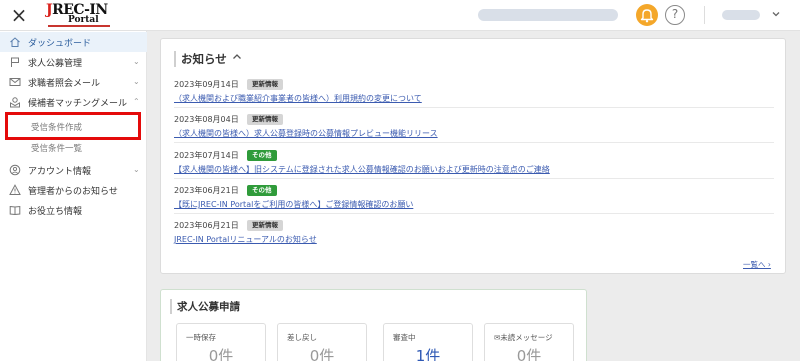 This screenshot has height=361, width=800. I want to click on sidebar-item-admin-notices: 管理者からのお知らせ, so click(73, 190).